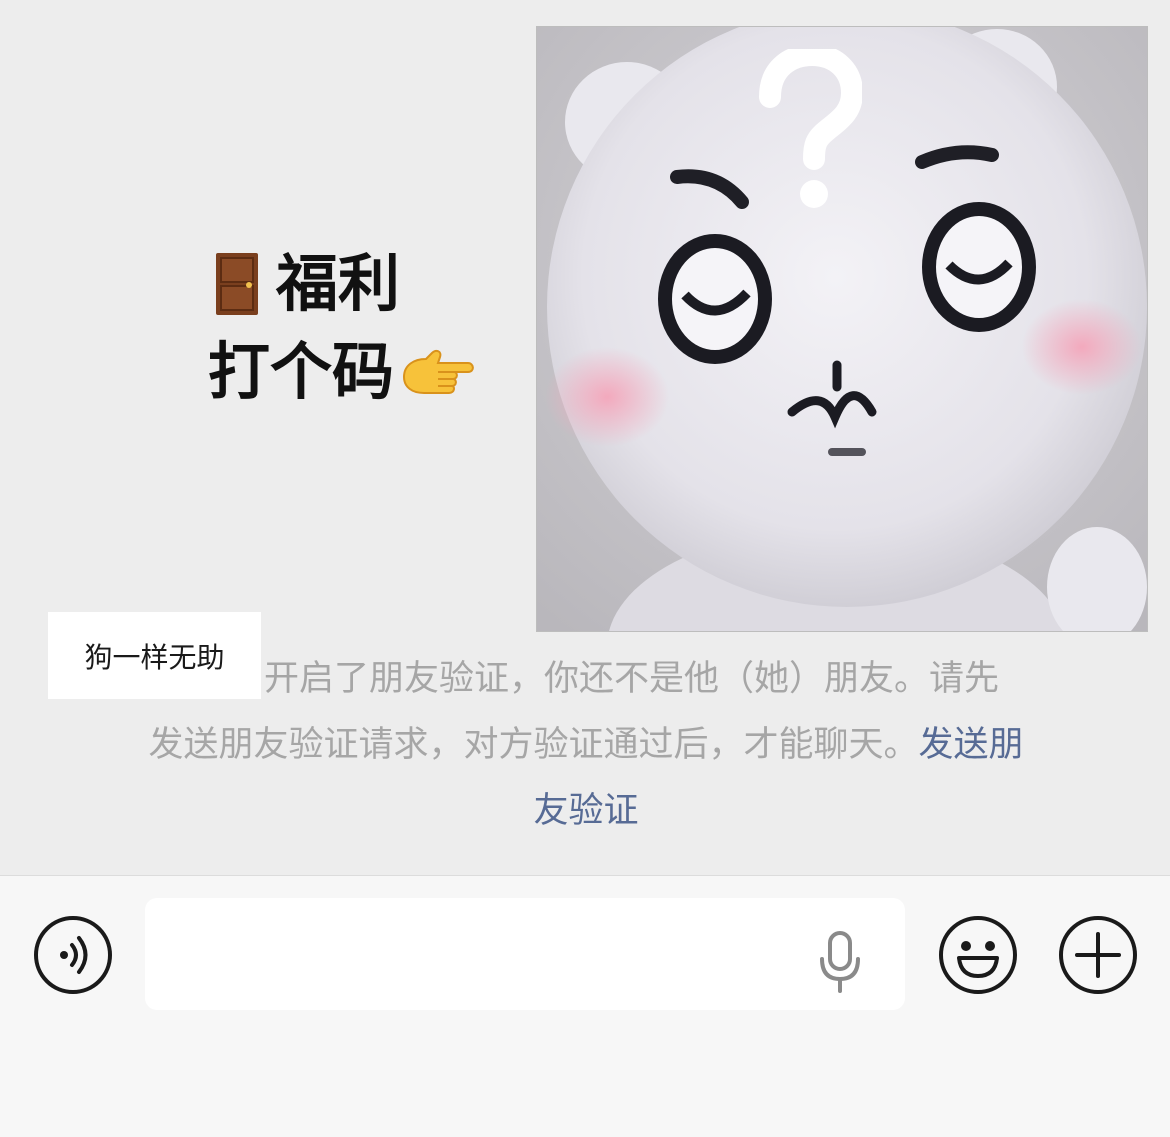 This screenshot has width=1170, height=1137. I want to click on emoji-button, so click(978, 955).